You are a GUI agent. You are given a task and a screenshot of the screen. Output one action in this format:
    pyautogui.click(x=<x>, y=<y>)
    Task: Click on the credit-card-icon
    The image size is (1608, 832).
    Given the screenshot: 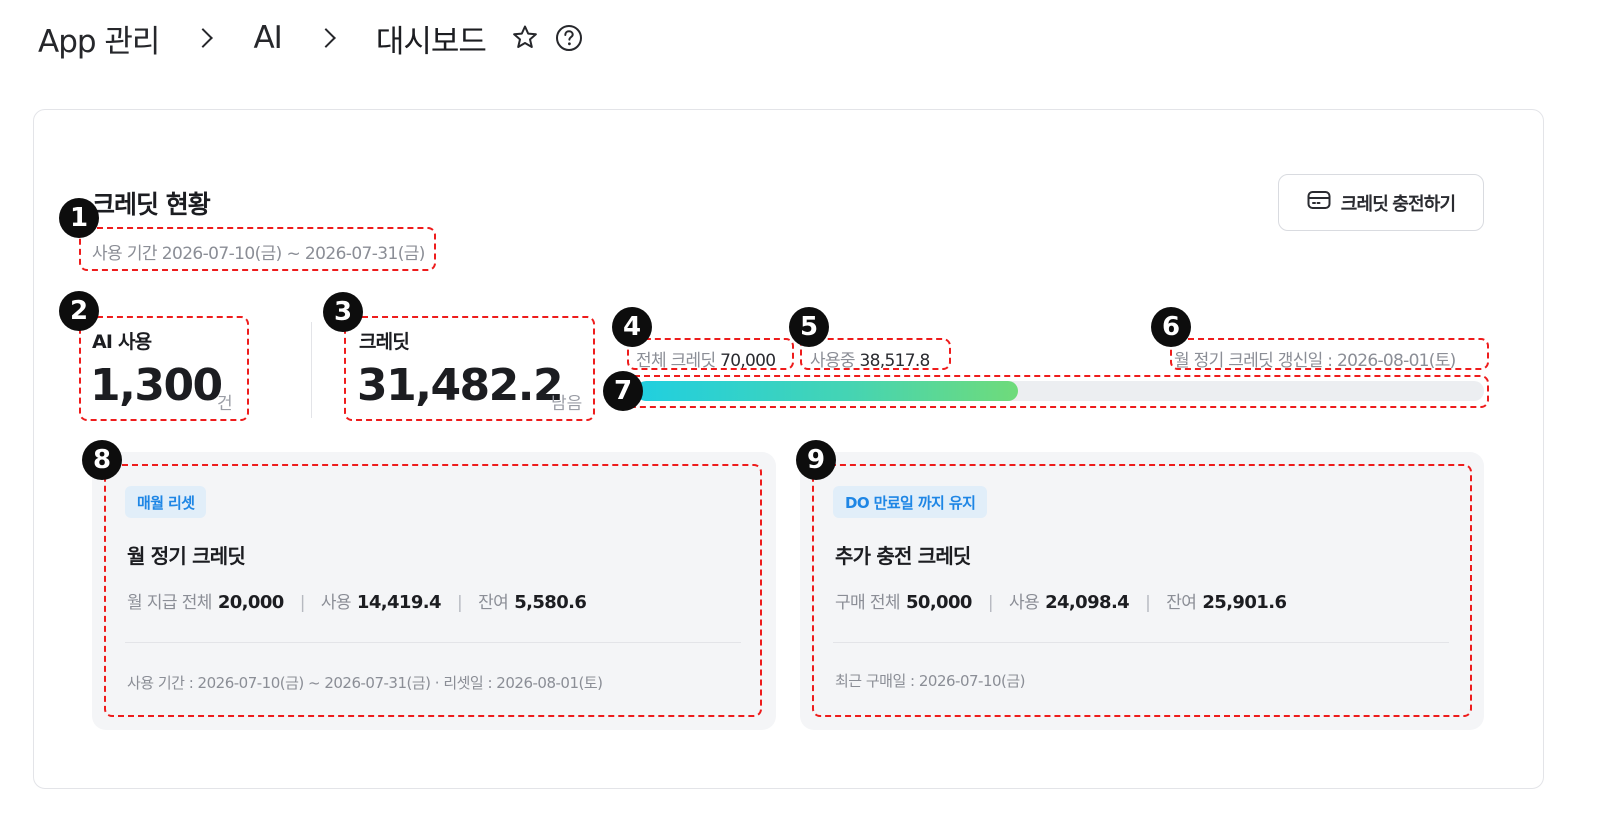 What is the action you would take?
    pyautogui.click(x=1319, y=202)
    